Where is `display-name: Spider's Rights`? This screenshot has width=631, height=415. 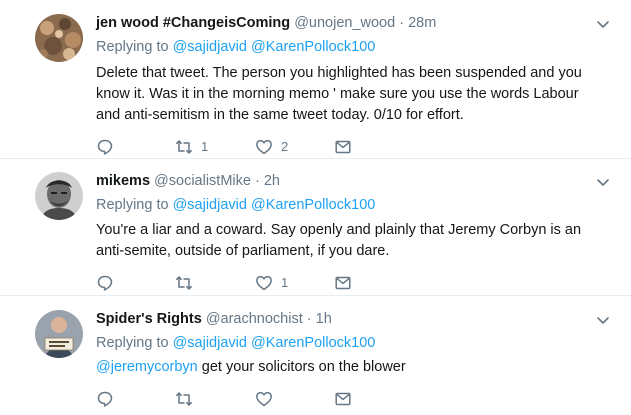 display-name: Spider's Rights is located at coordinates (149, 319).